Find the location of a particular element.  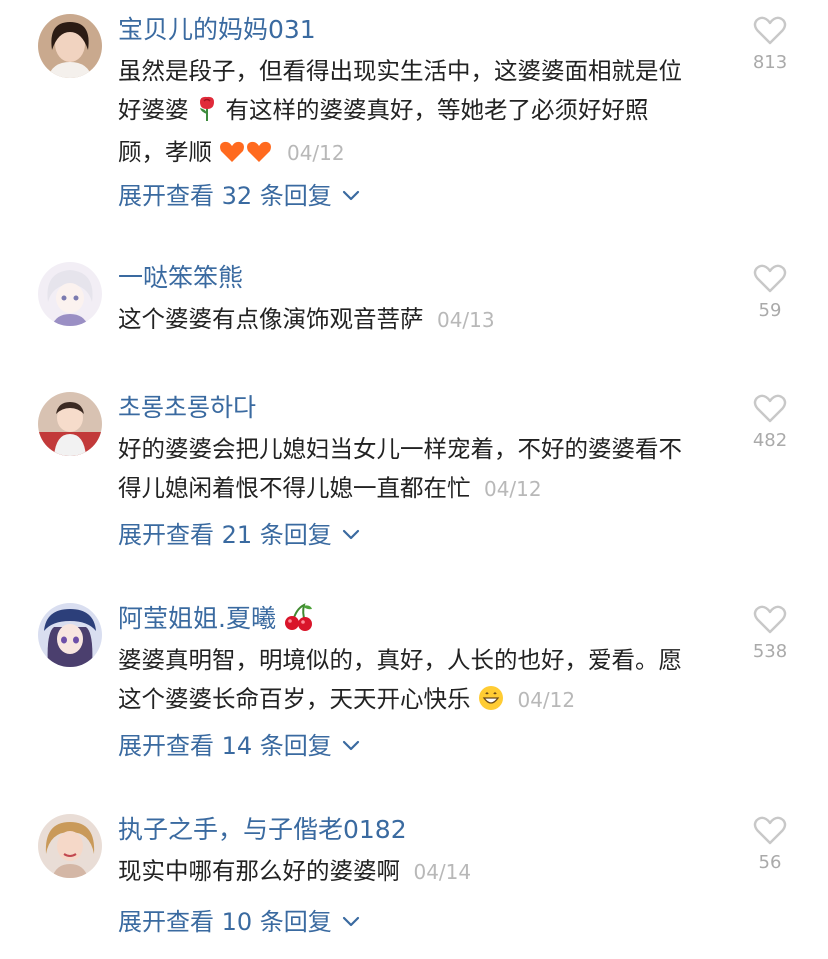

comment-line: 虽然是段子，但看得出现实生活中，这婆婆面相就是位 is located at coordinates (400, 71).